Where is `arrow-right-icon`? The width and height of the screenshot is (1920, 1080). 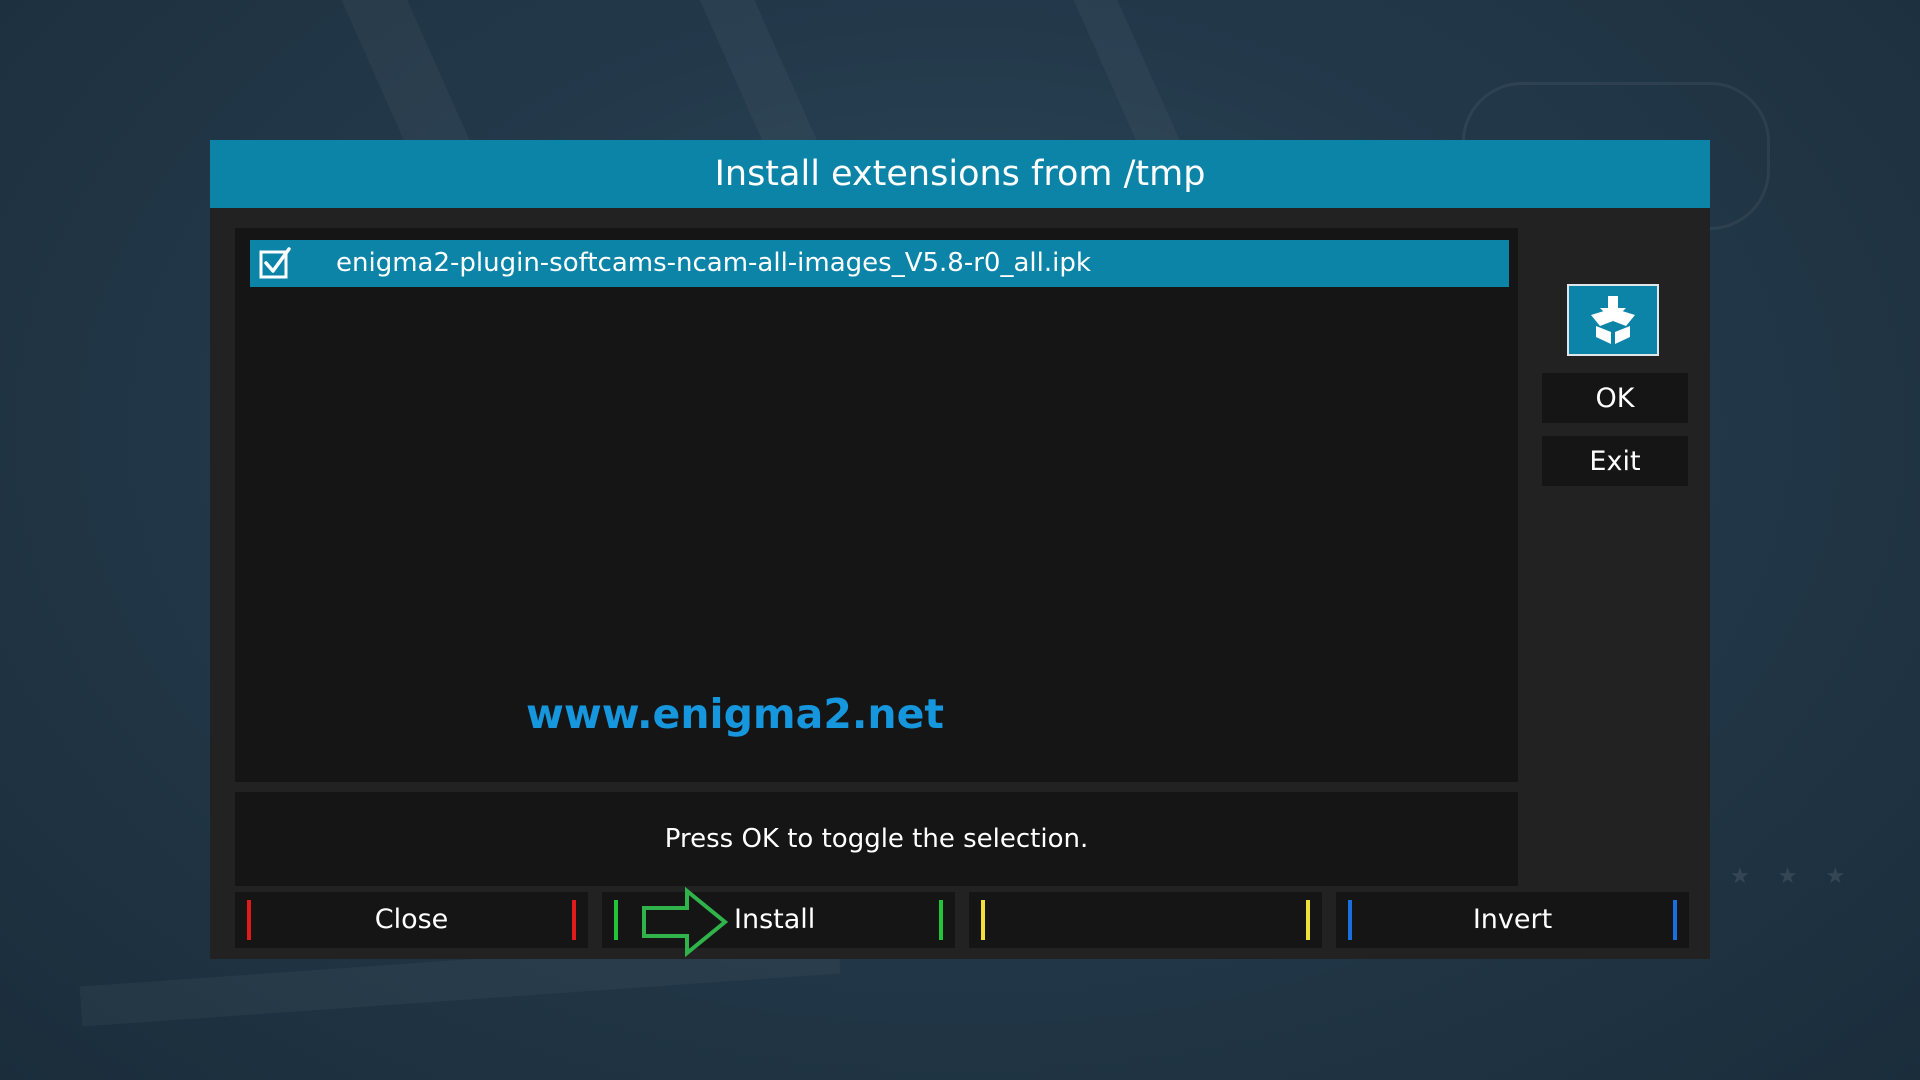
arrow-right-icon is located at coordinates (685, 922).